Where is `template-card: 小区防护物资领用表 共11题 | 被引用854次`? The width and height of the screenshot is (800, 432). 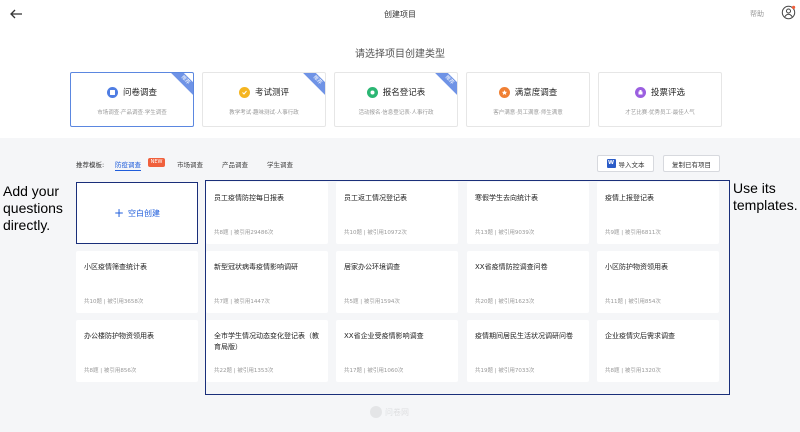
template-card: 小区防护物资领用表 共11题 | 被引用854次 is located at coordinates (658, 282).